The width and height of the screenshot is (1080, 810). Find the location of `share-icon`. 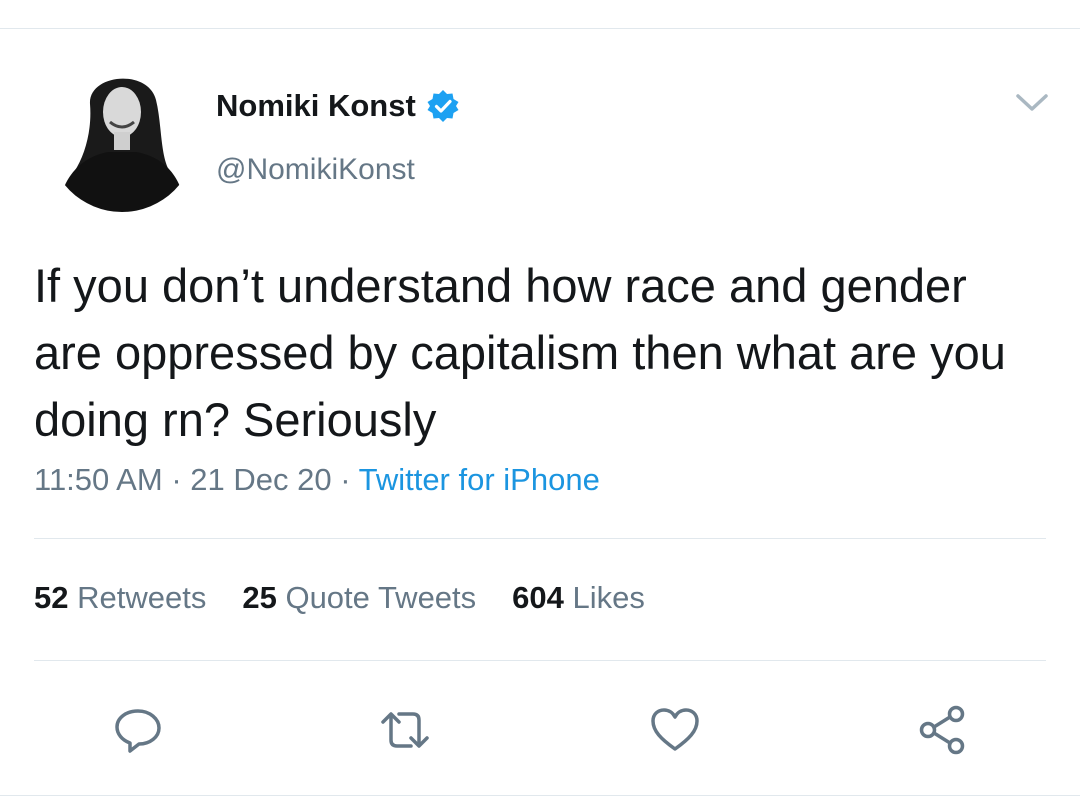

share-icon is located at coordinates (942, 730).